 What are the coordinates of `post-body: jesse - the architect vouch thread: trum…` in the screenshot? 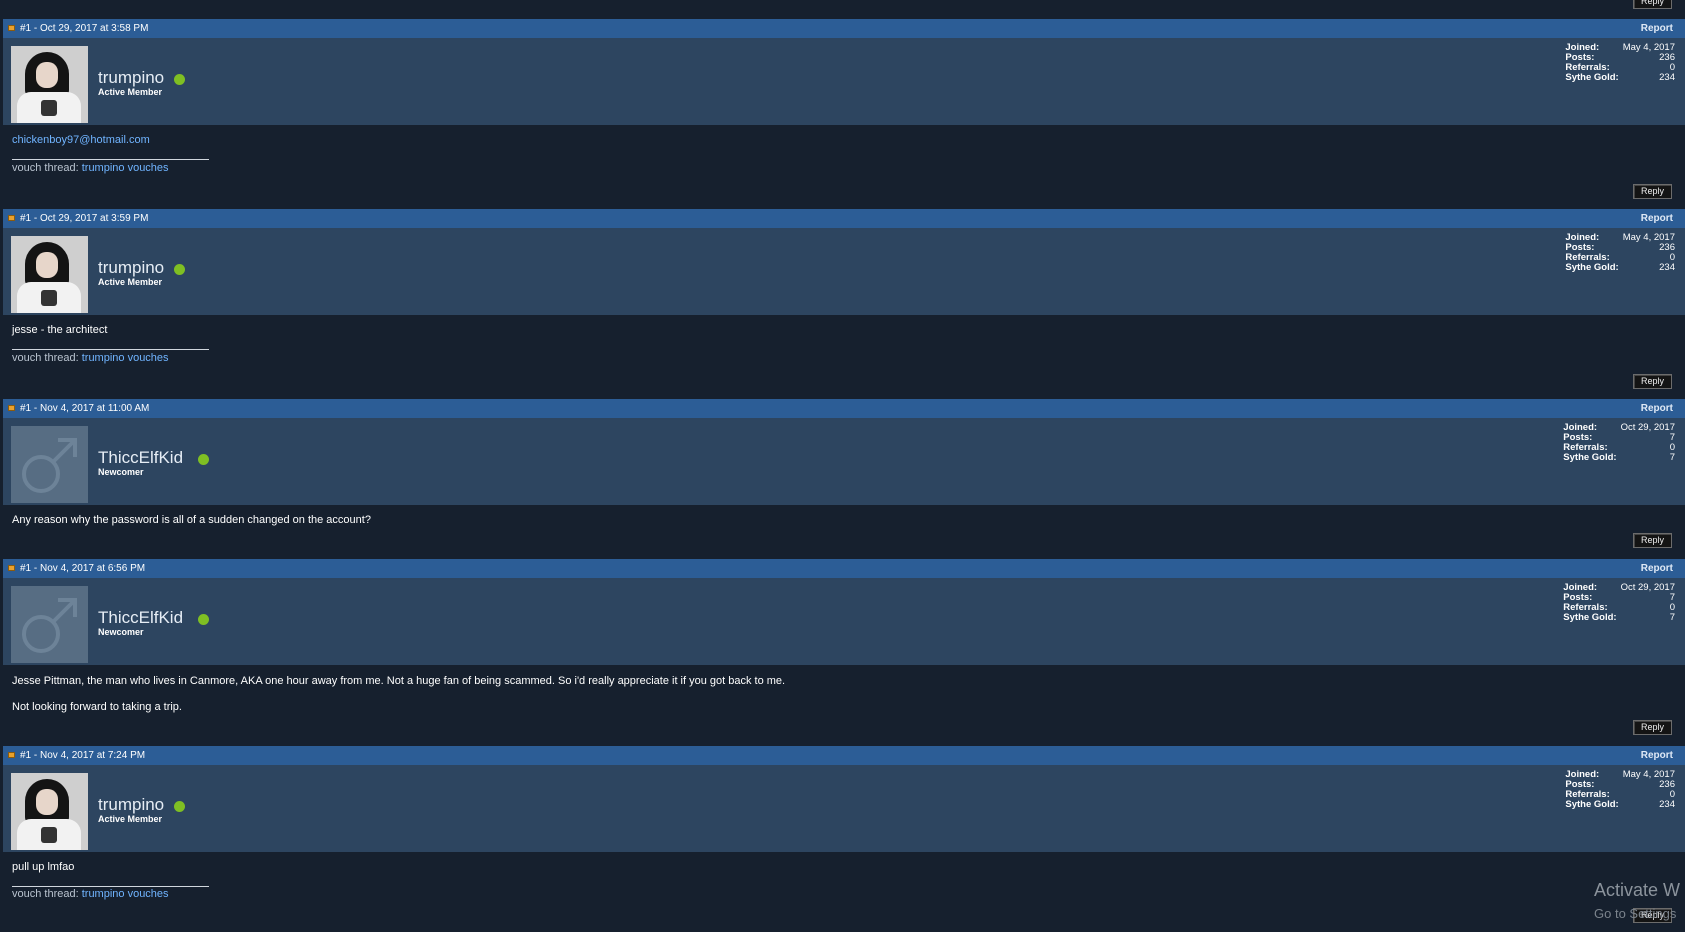 It's located at (844, 357).